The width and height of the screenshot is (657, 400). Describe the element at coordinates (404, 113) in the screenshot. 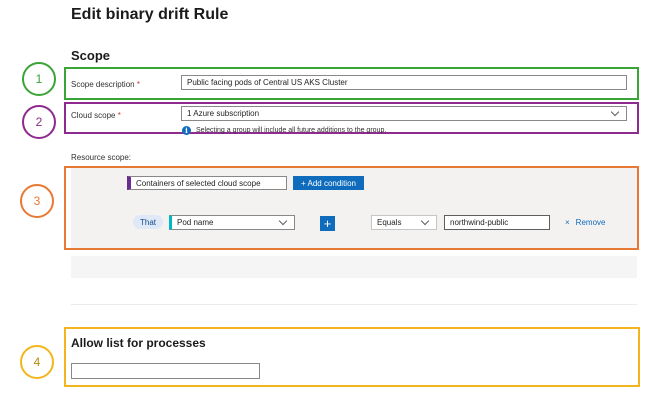

I see `cloud-scope-dropdown: 1 Azure subscription` at that location.